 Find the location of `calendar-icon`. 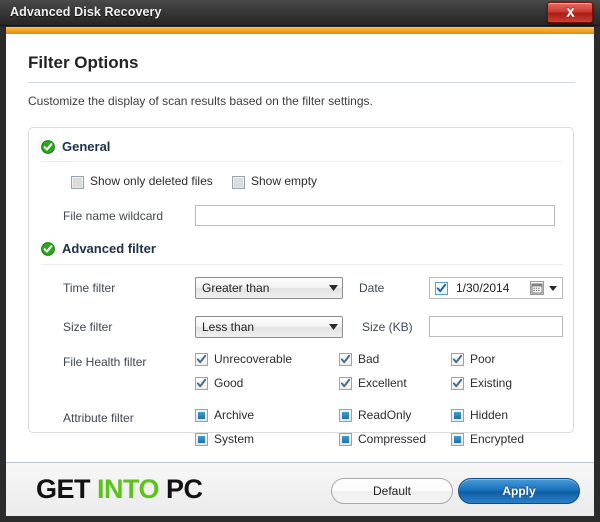

calendar-icon is located at coordinates (537, 288).